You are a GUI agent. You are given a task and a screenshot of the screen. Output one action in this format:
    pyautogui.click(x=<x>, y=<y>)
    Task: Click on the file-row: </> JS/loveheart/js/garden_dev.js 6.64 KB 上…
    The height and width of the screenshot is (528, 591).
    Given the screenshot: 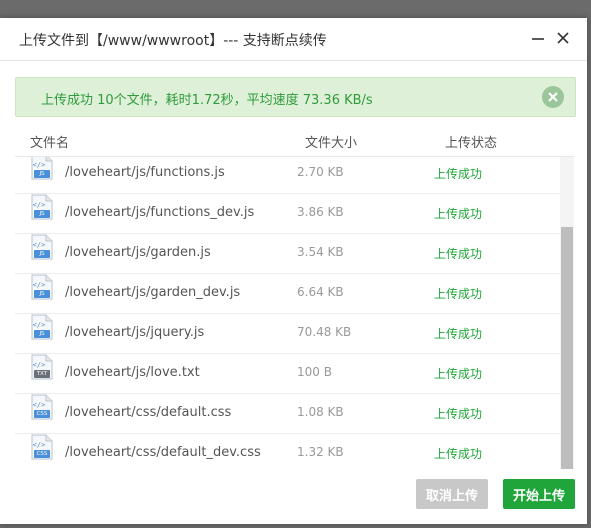 What is the action you would take?
    pyautogui.click(x=287, y=294)
    